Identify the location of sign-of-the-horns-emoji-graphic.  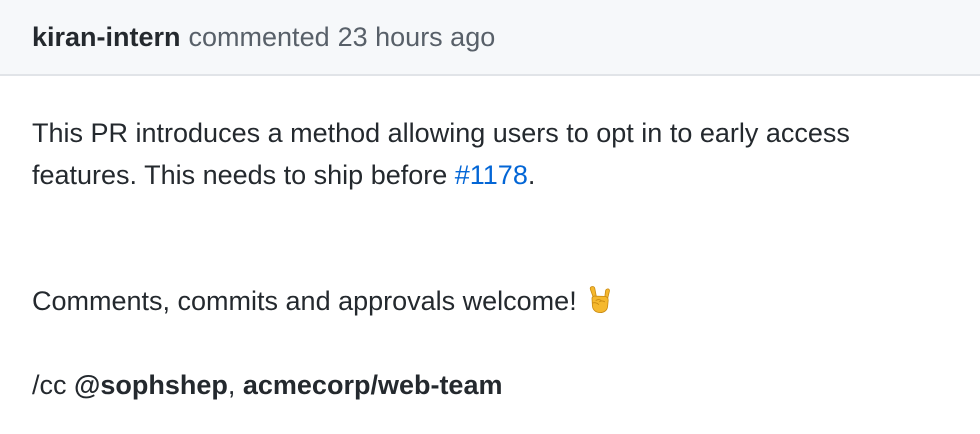
(600, 300).